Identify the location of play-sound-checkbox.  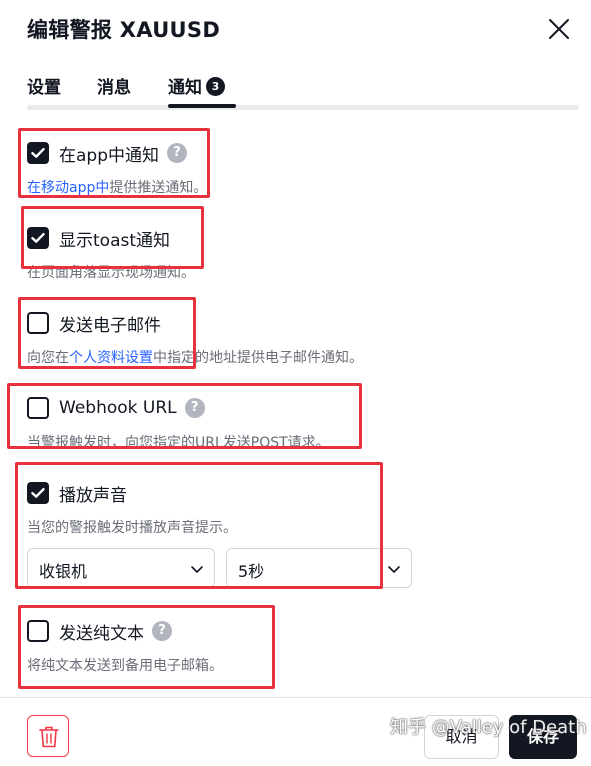
(38, 493).